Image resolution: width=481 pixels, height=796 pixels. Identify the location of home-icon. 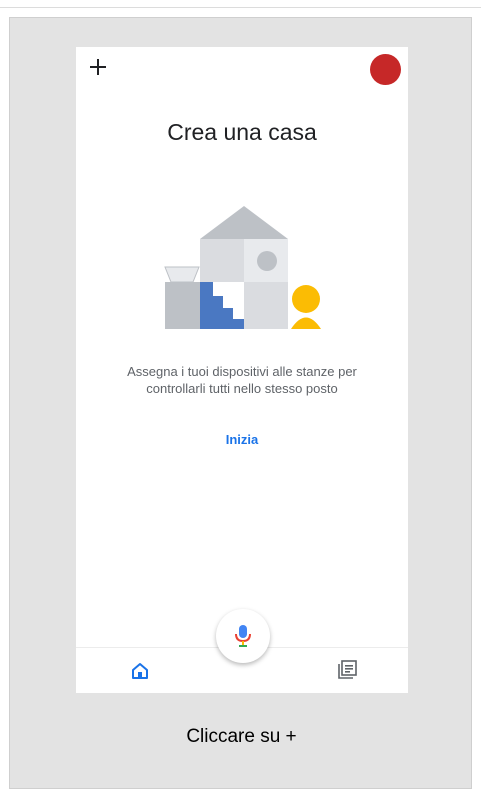
(140, 671).